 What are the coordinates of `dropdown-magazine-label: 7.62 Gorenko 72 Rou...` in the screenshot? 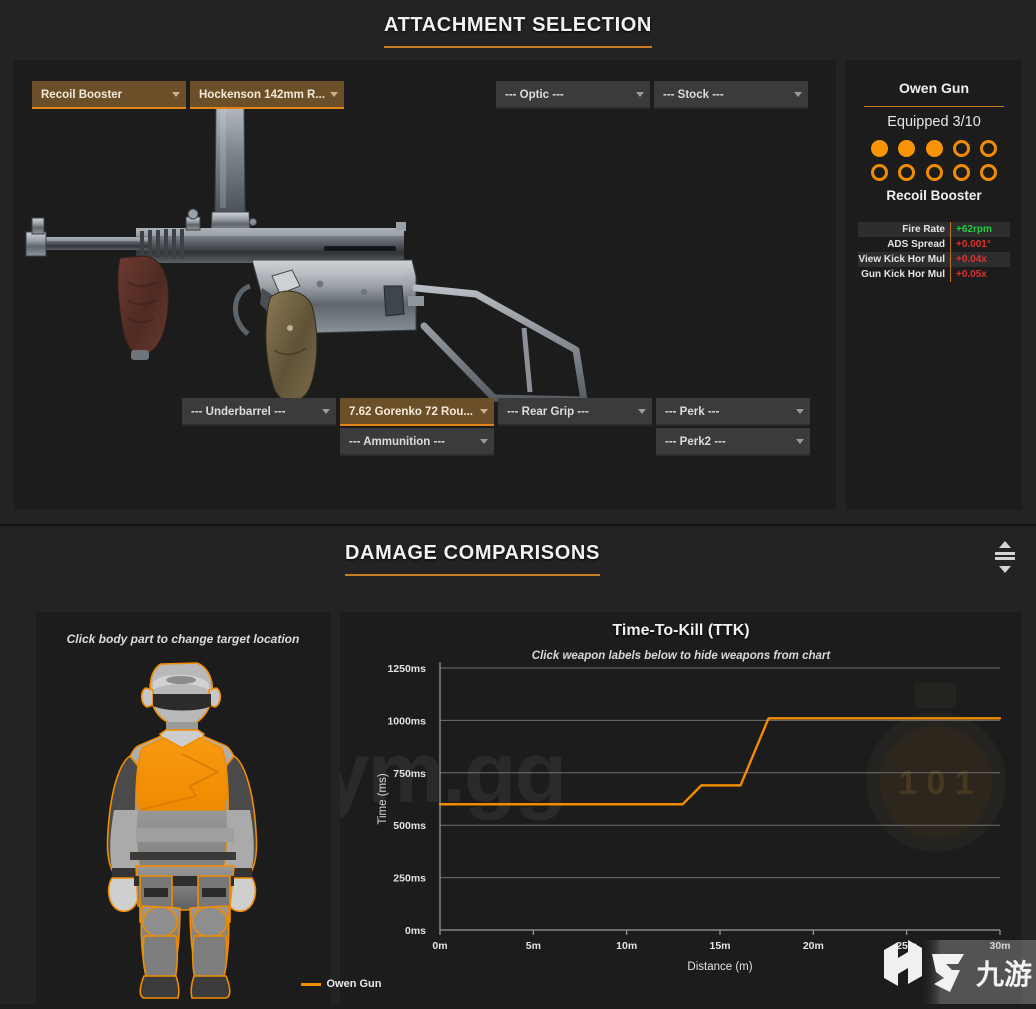 It's located at (411, 412).